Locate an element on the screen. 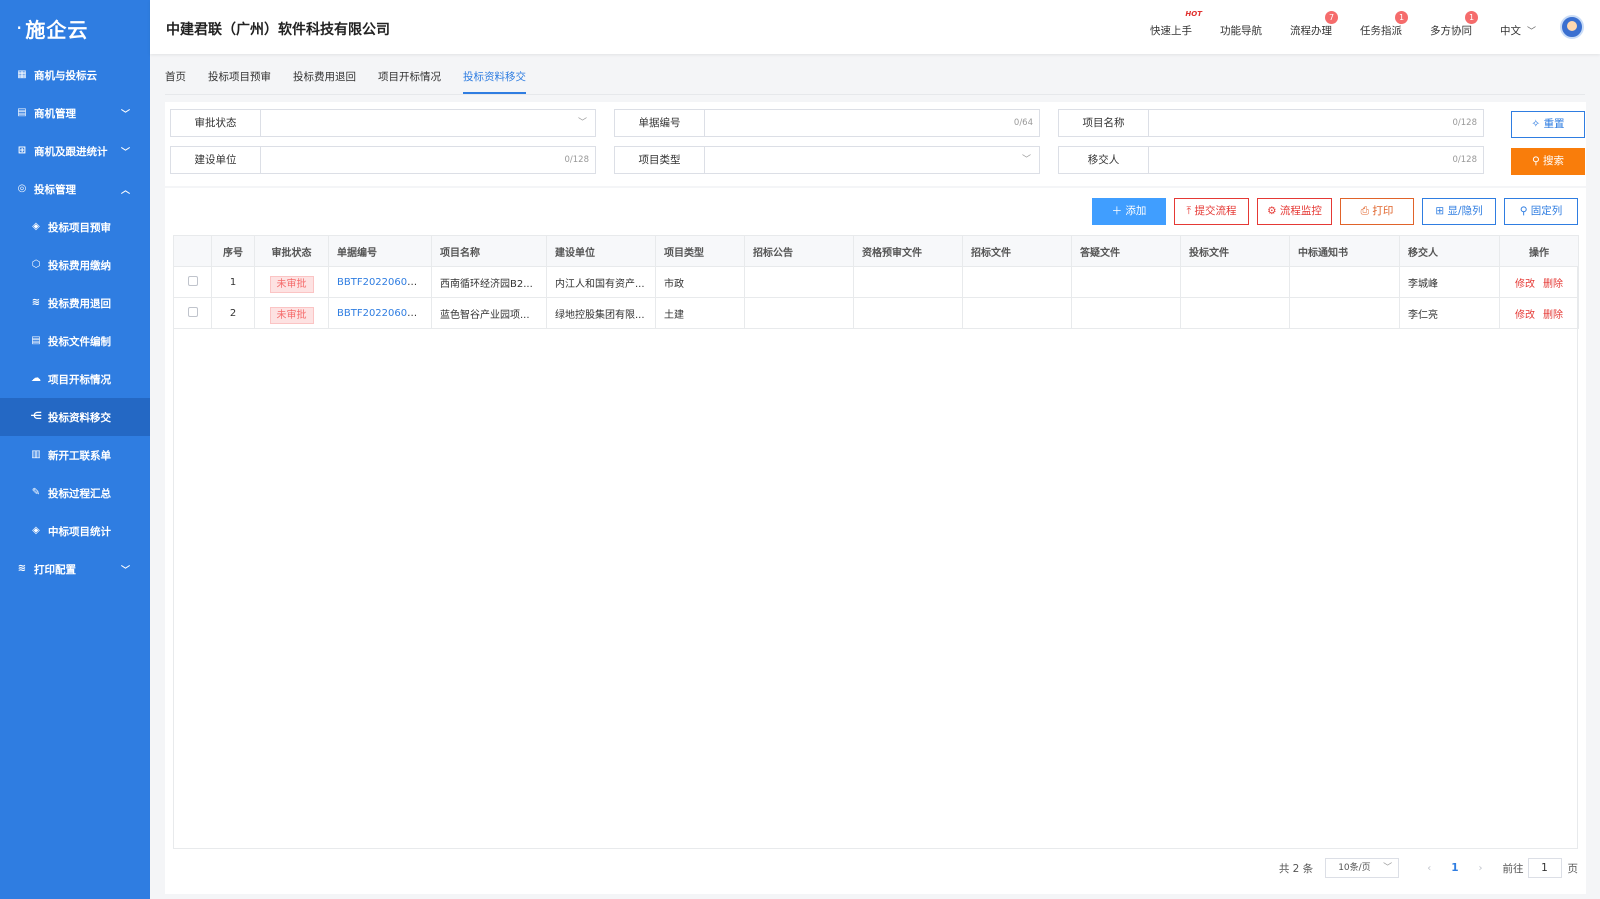 The image size is (1600, 899). table-cell: 未审批 is located at coordinates (291, 282).